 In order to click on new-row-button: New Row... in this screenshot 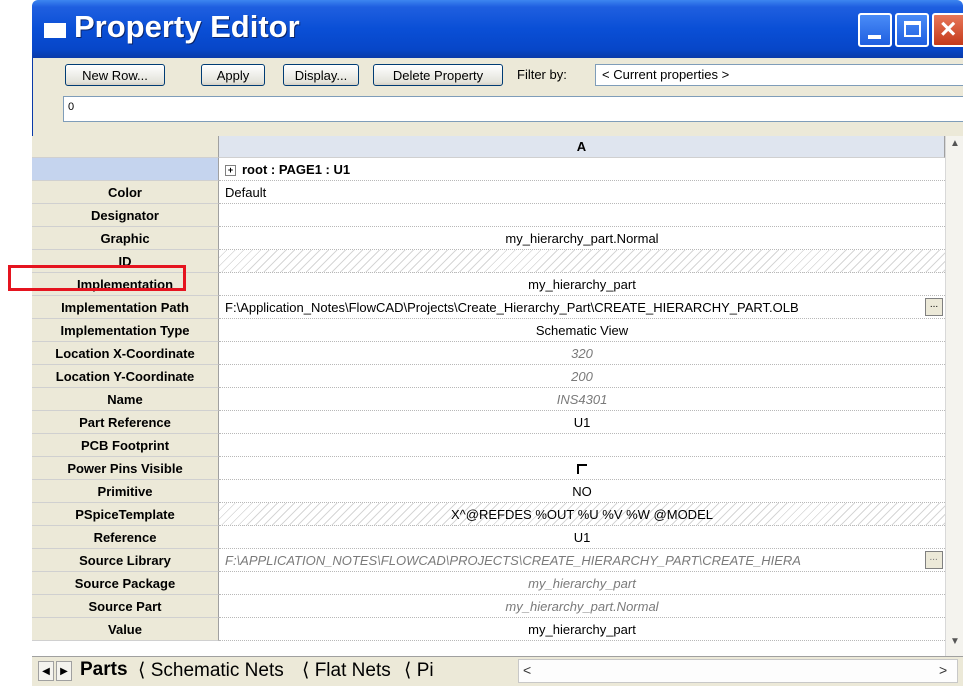, I will do `click(115, 75)`.